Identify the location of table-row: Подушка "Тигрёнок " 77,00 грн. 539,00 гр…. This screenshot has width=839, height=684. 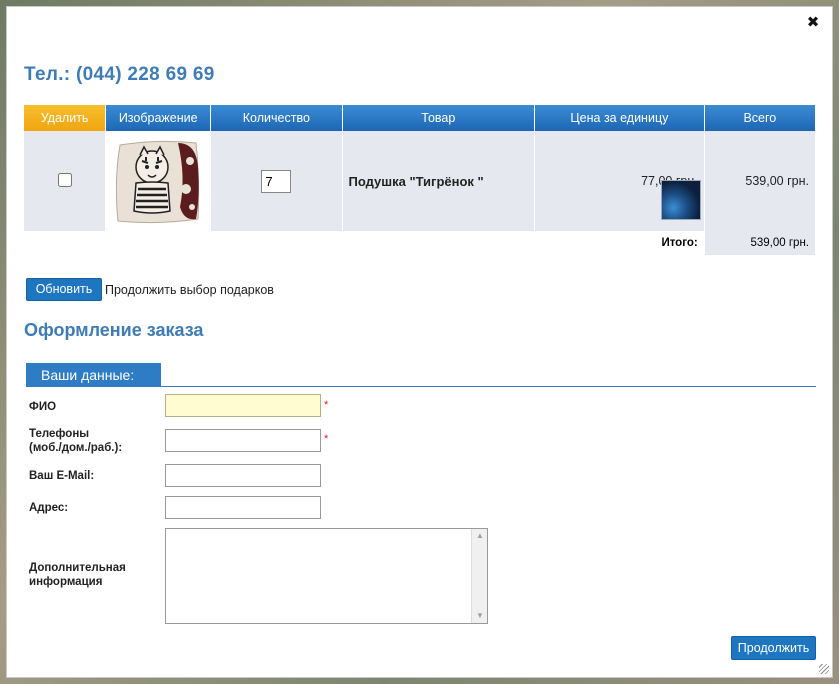
(420, 181).